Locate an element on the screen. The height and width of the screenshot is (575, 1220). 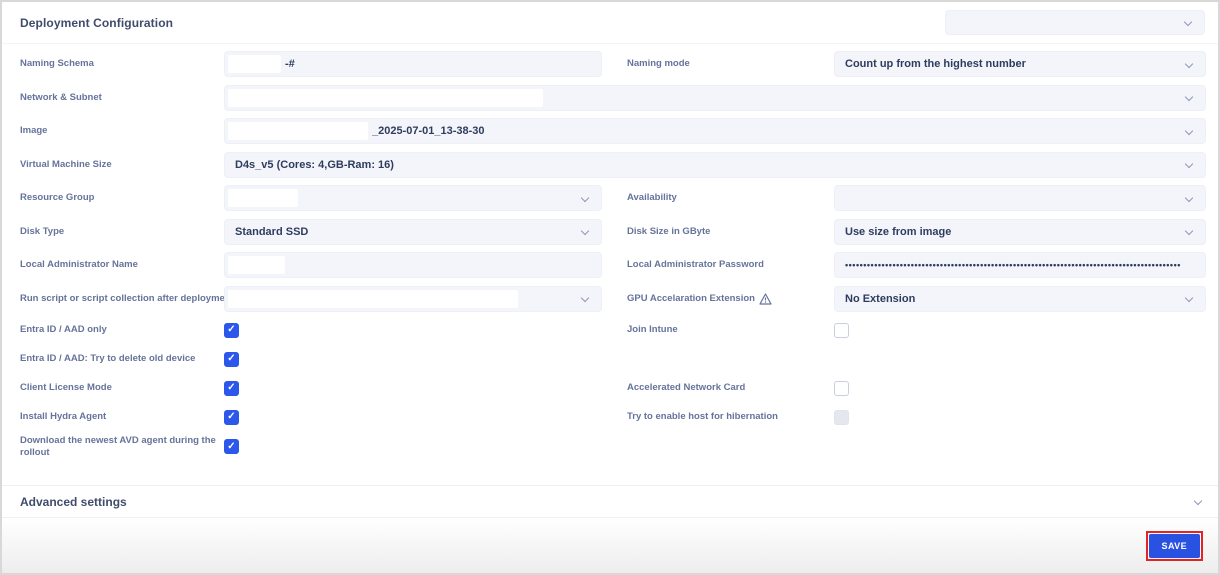
form-row: Resource Group Availability is located at coordinates (610, 198).